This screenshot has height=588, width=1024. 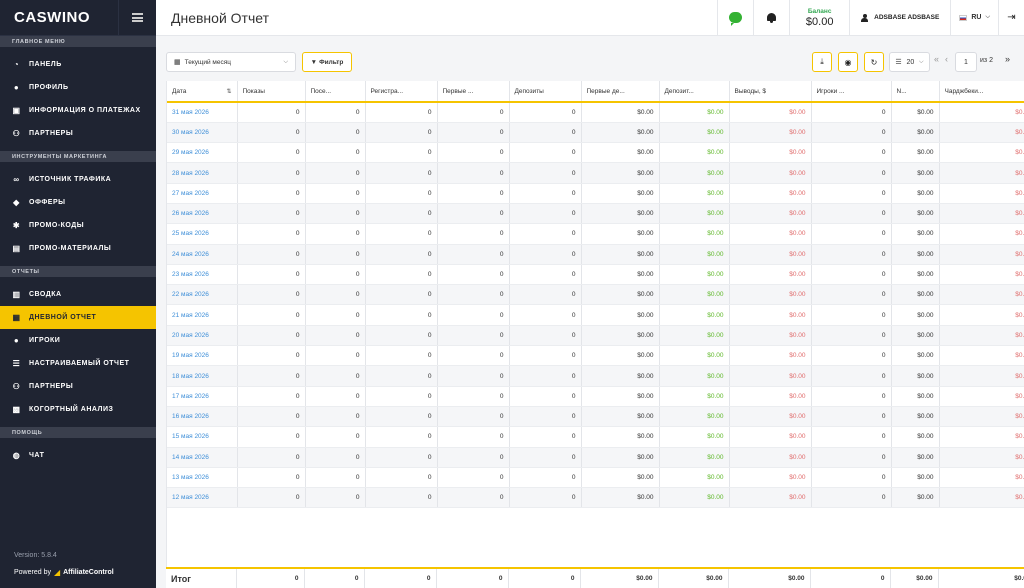 I want to click on date-link: 28 мая 2026, so click(x=202, y=173).